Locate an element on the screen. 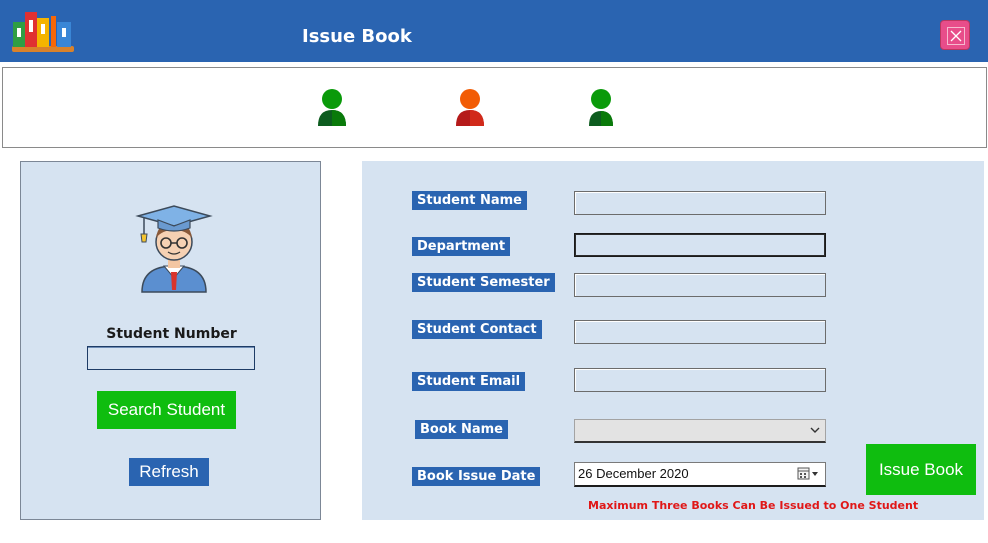 This screenshot has width=988, height=543. book-name-label: Book Name is located at coordinates (461, 429).